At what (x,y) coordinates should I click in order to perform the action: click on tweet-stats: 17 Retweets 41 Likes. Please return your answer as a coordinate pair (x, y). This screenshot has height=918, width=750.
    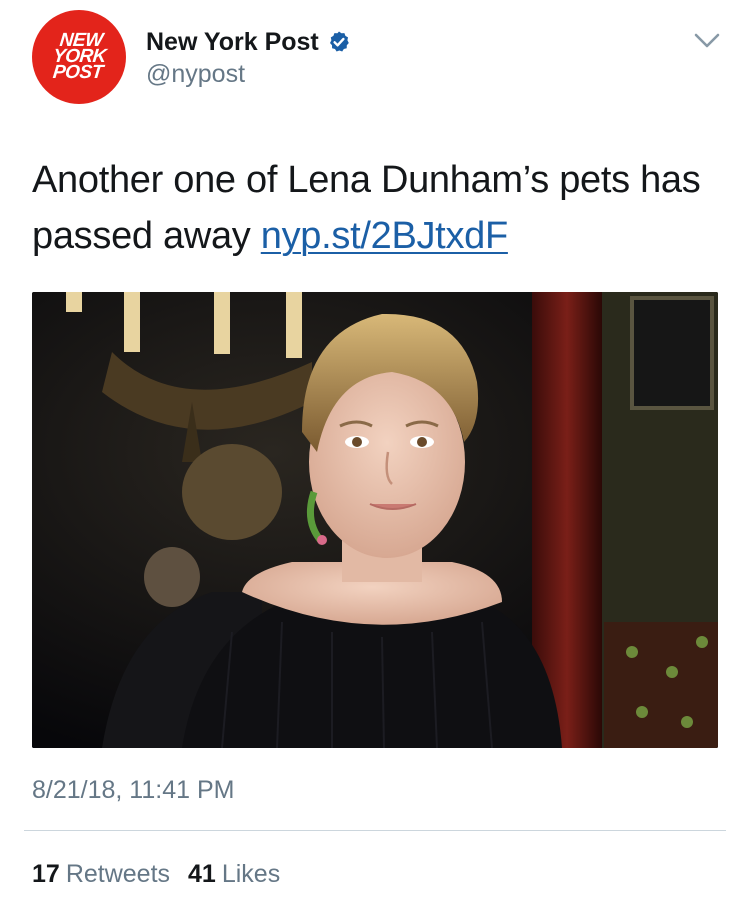
    Looking at the image, I should click on (156, 874).